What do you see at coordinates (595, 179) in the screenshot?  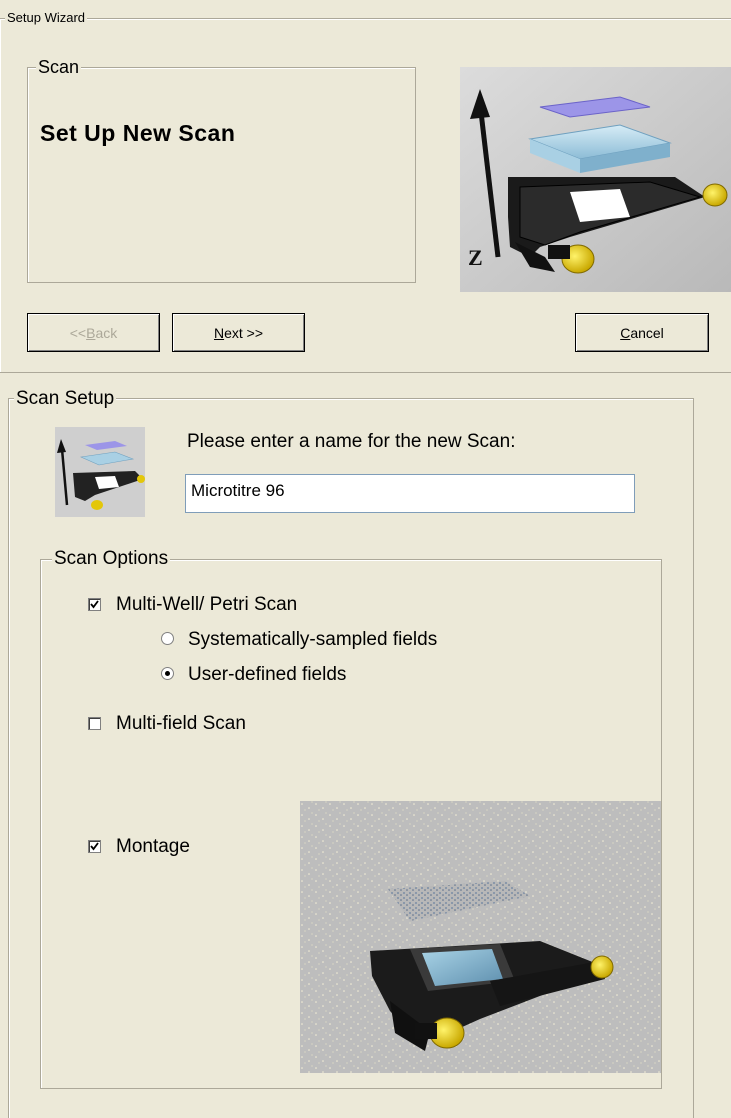 I see `stage-illustration: Z` at bounding box center [595, 179].